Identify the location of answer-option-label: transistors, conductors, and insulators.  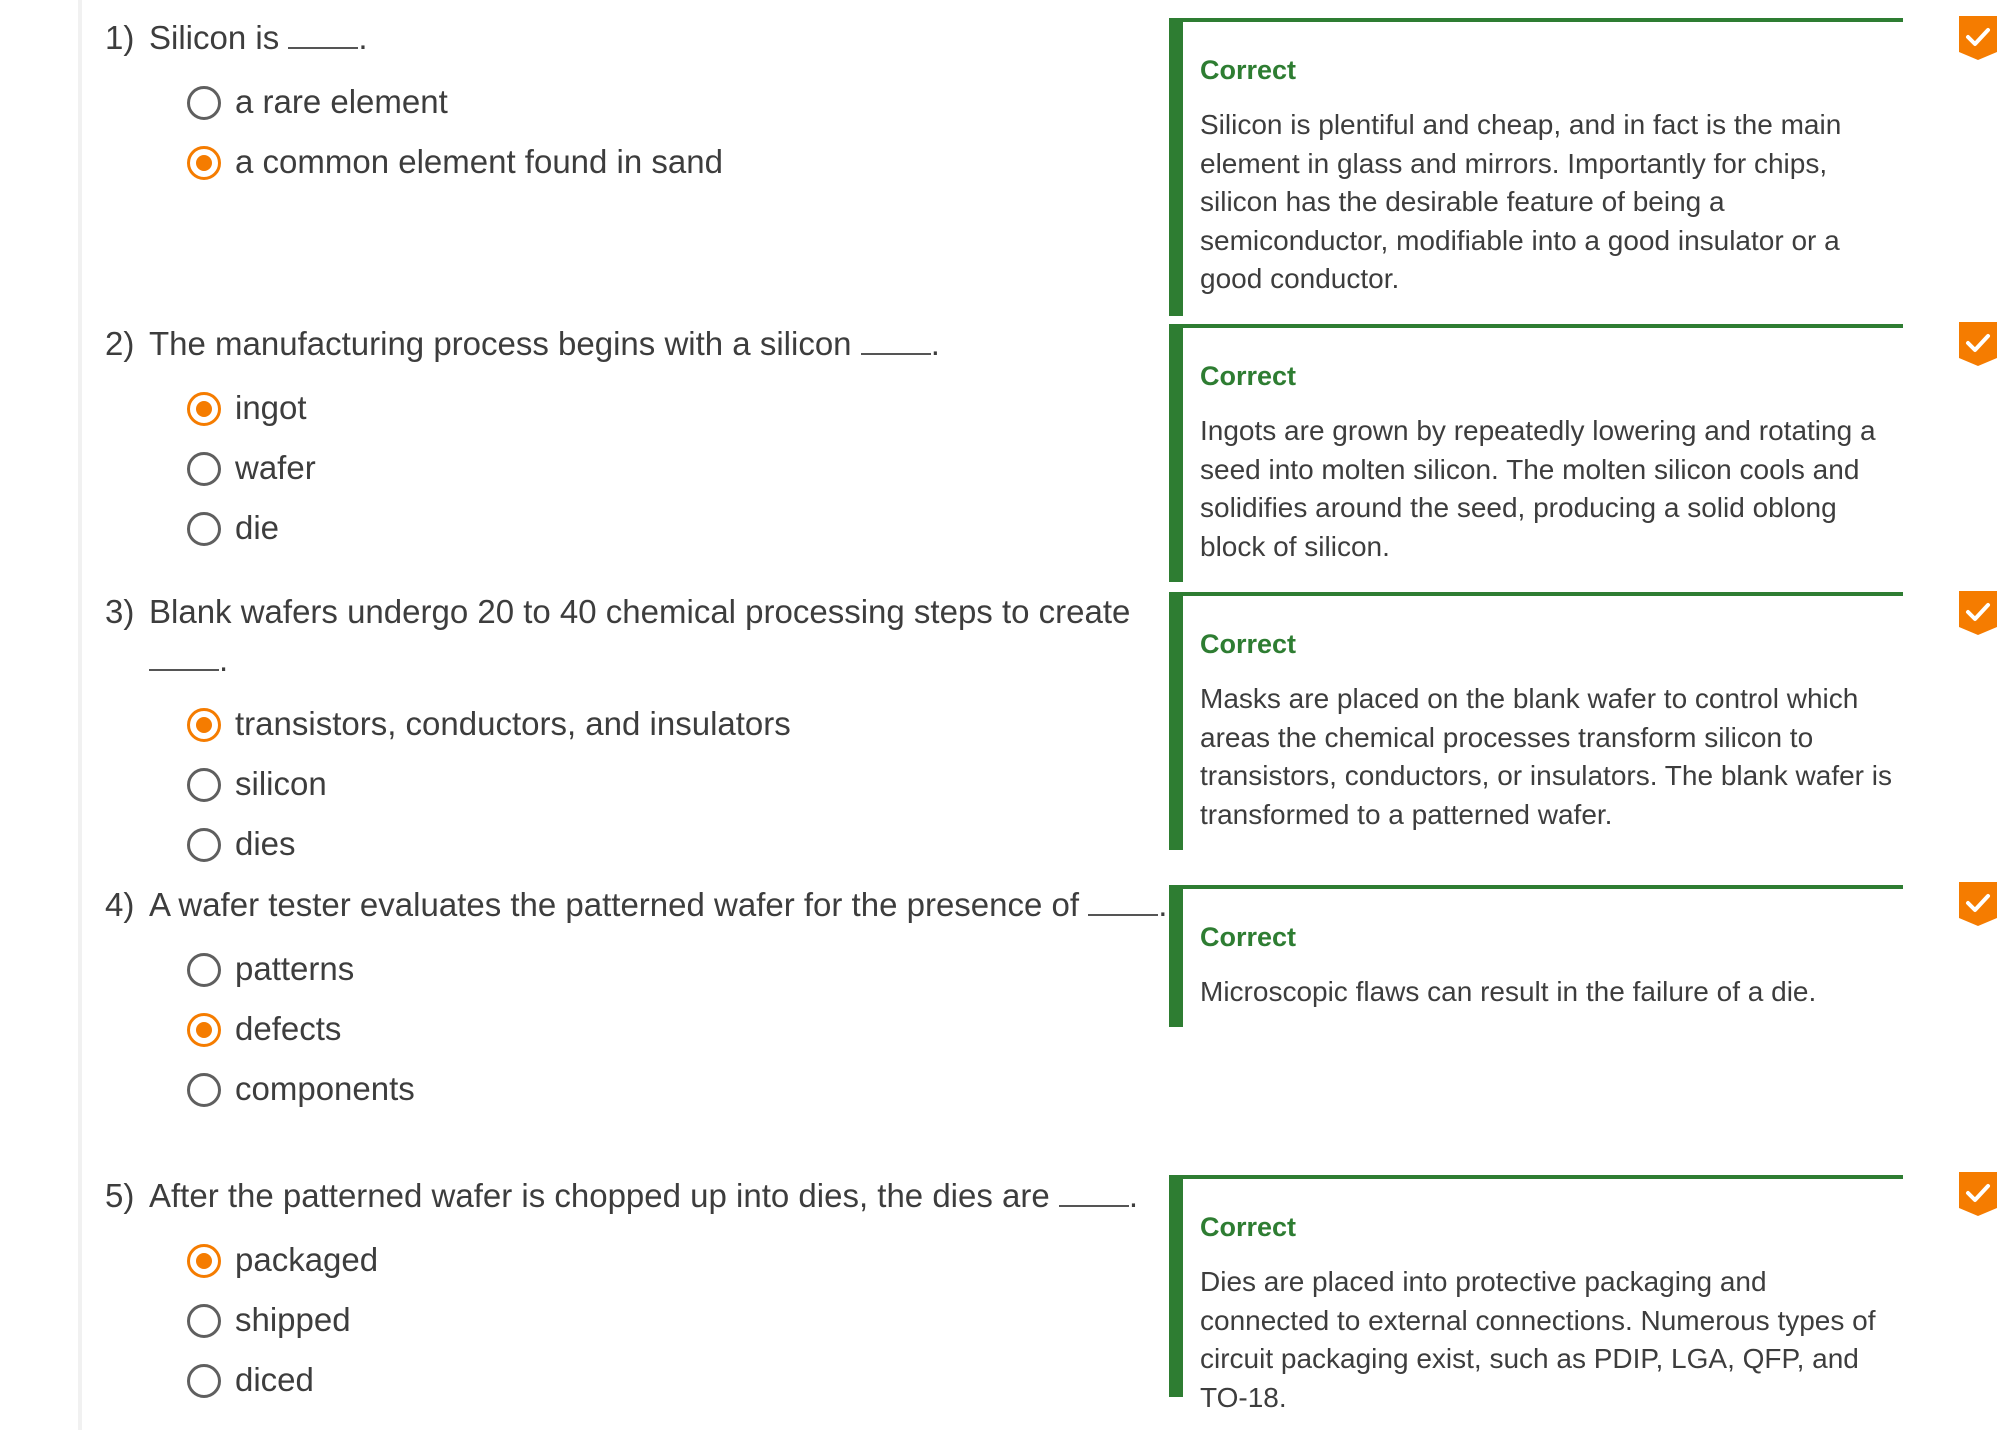
(513, 723).